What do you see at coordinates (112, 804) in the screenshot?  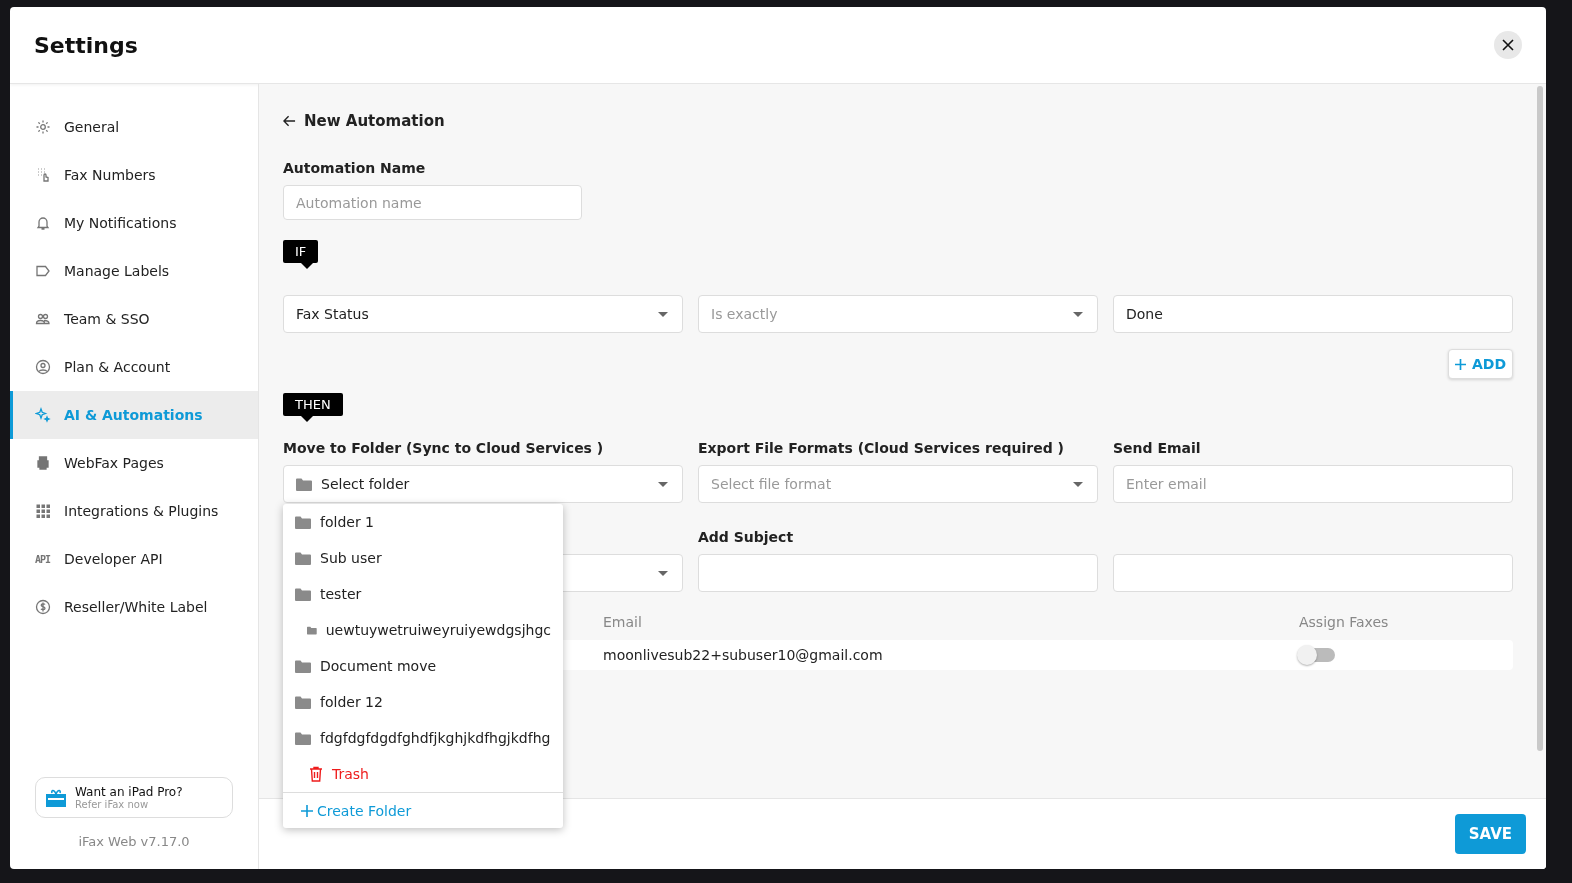 I see `promo-subtitle: Refer iFax now` at bounding box center [112, 804].